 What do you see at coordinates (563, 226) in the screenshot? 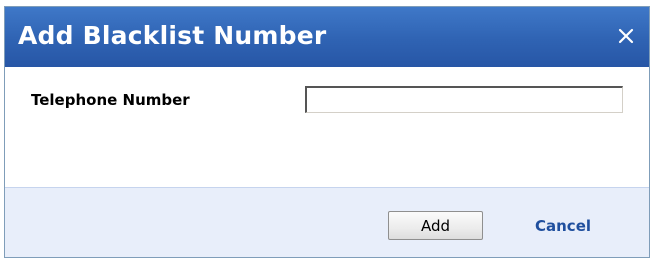
I see `cancel-link: Cancel` at bounding box center [563, 226].